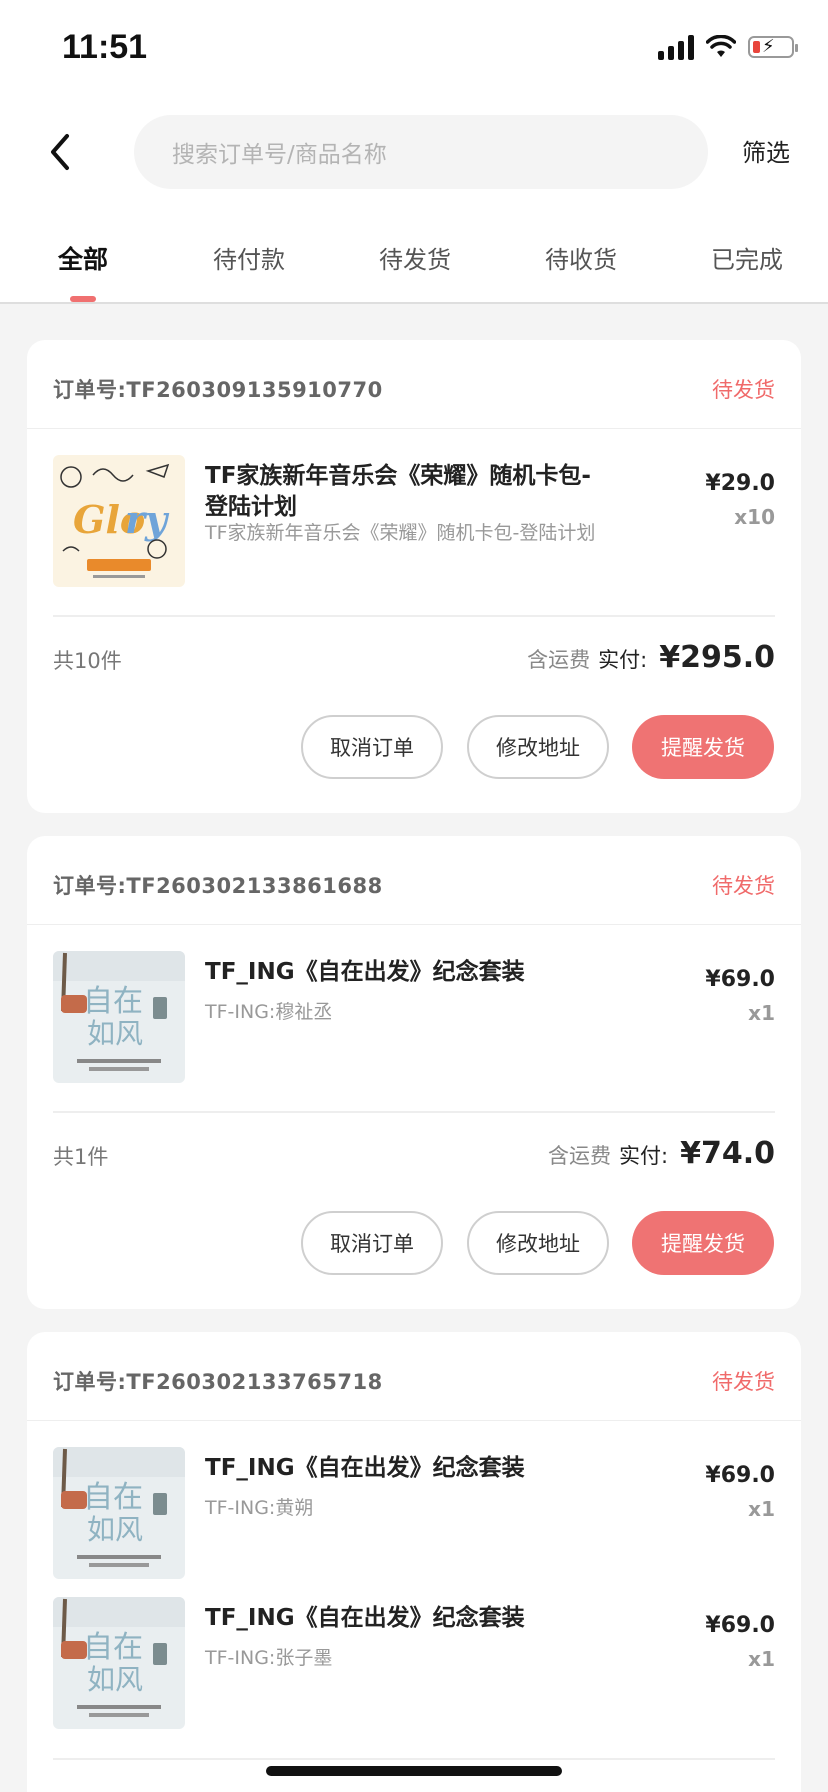 The width and height of the screenshot is (828, 1792). What do you see at coordinates (81, 1157) in the screenshot?
I see `item-count: 共1件` at bounding box center [81, 1157].